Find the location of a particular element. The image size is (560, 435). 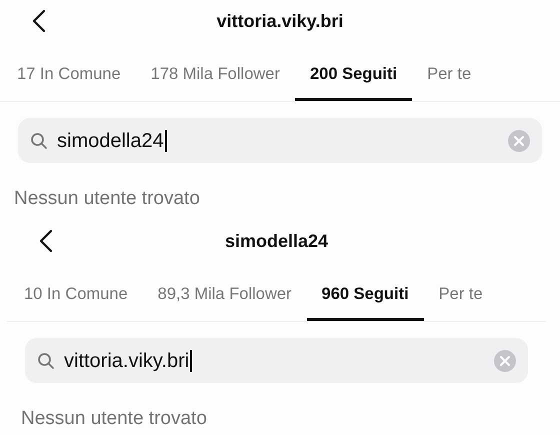

tab: 178 Mila Follower is located at coordinates (215, 71).